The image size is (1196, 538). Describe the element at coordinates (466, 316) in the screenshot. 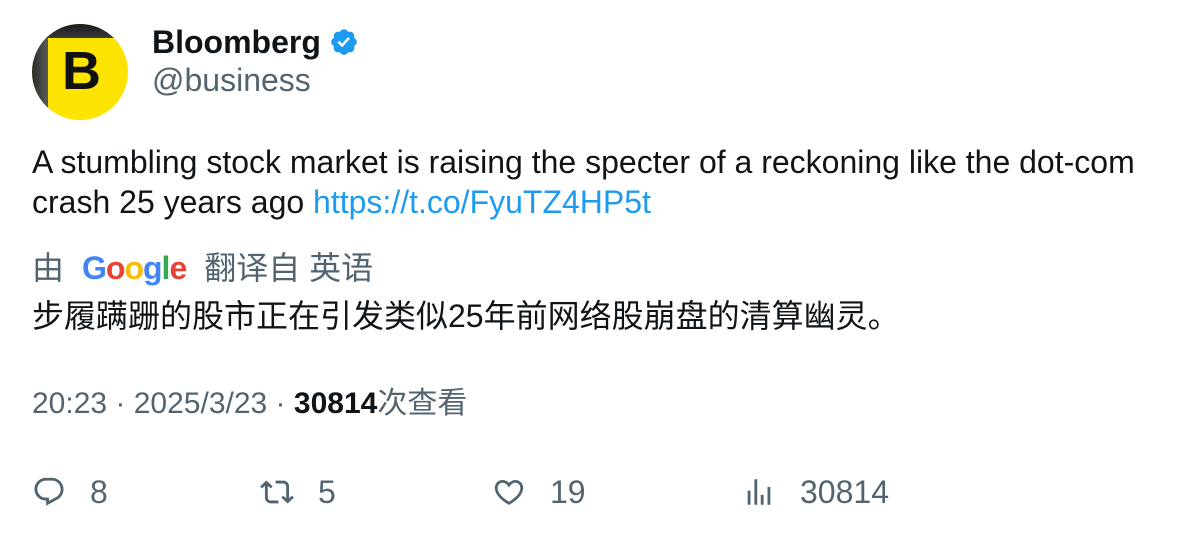

I see `translated-text: 步履蹒跚的股市正在引发类似25年前网络股崩盘的清算幽灵。` at that location.